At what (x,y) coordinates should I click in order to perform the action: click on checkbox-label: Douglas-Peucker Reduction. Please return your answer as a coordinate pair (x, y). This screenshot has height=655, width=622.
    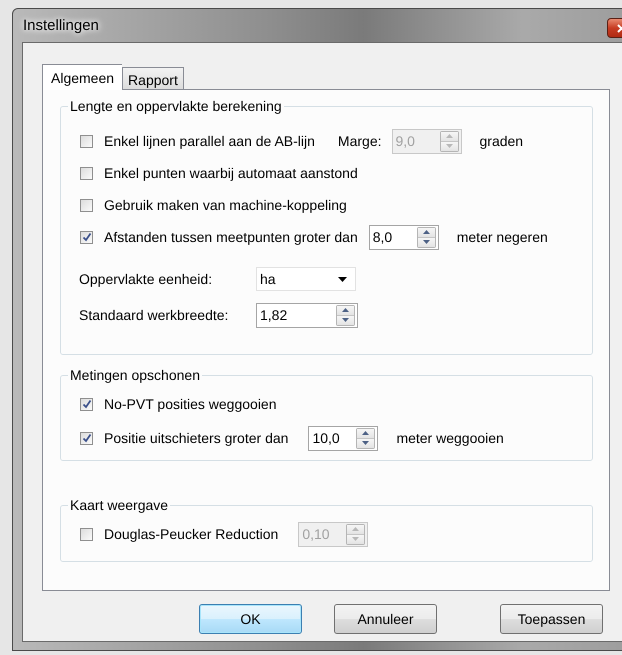
    Looking at the image, I should click on (191, 534).